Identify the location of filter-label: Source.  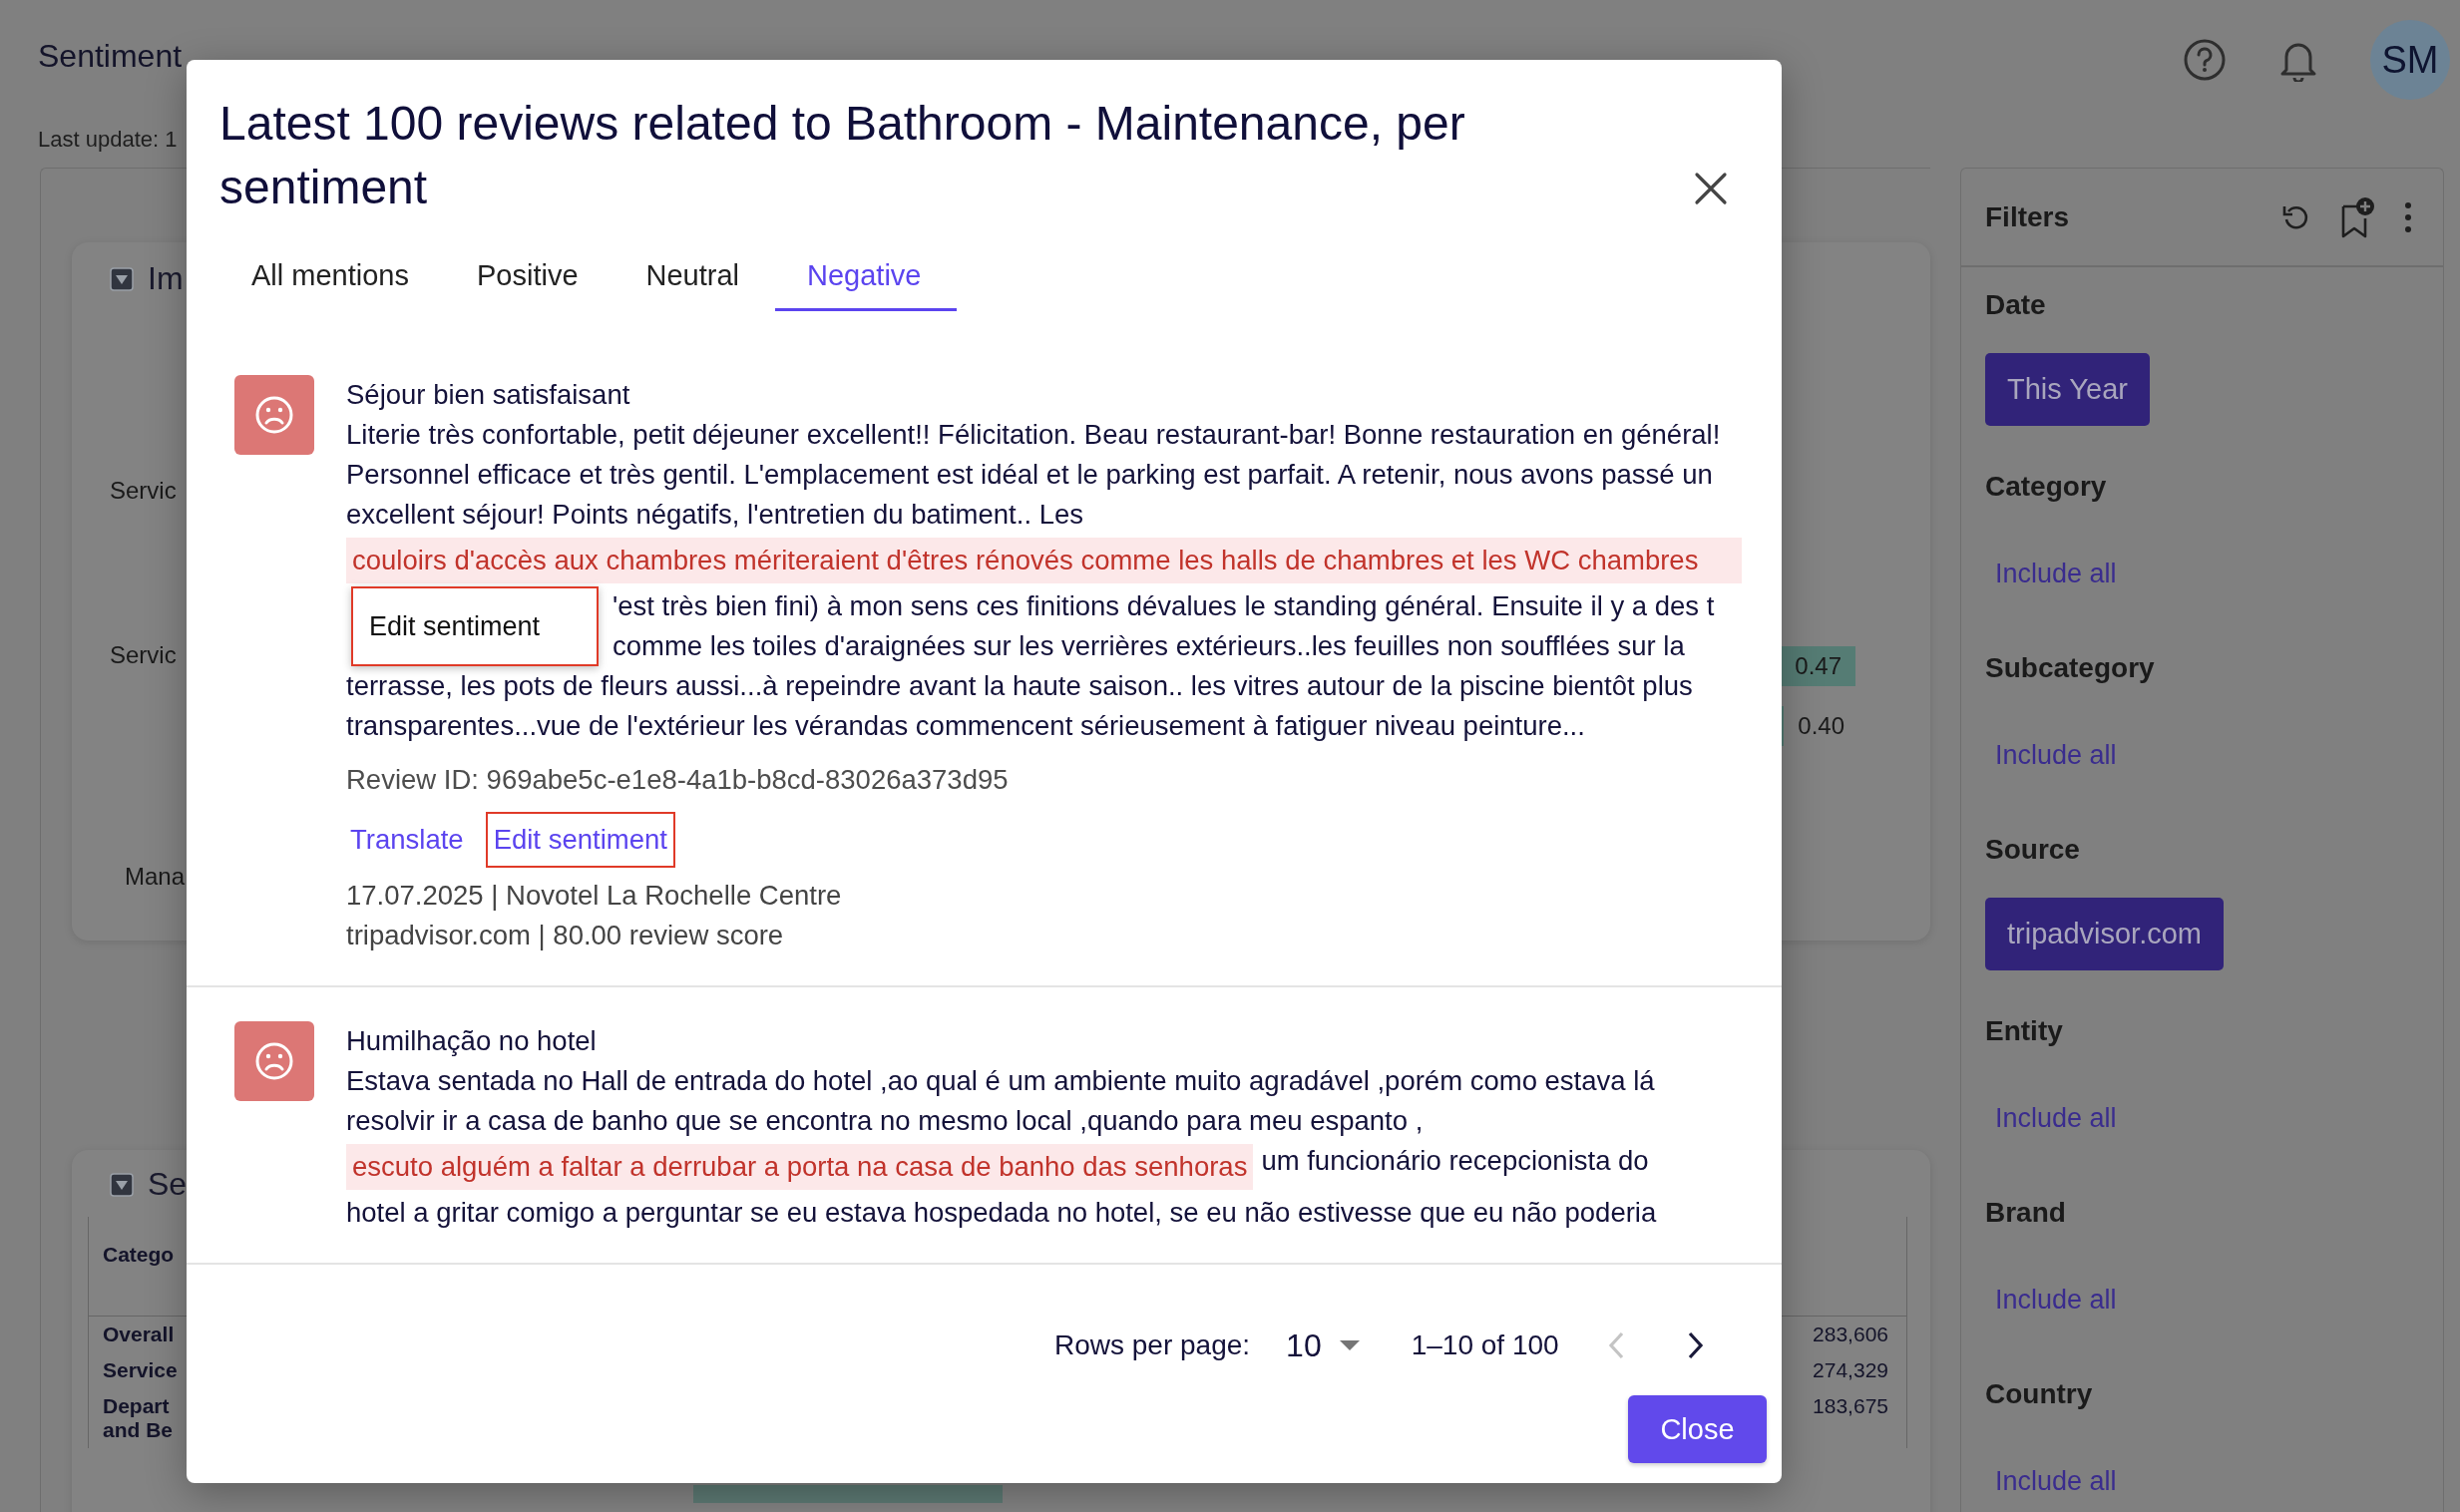
(2033, 850).